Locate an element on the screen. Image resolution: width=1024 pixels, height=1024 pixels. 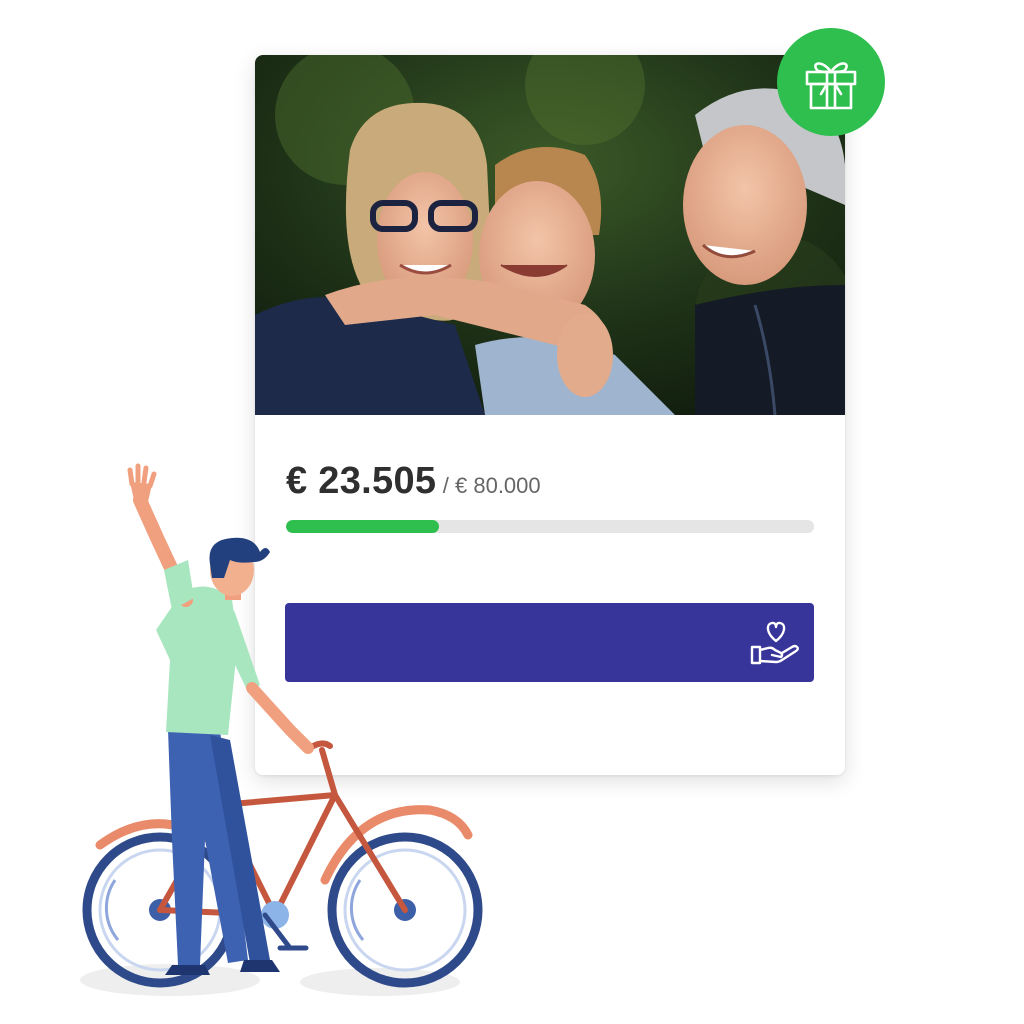
heart-in-hand-icon is located at coordinates (774, 643).